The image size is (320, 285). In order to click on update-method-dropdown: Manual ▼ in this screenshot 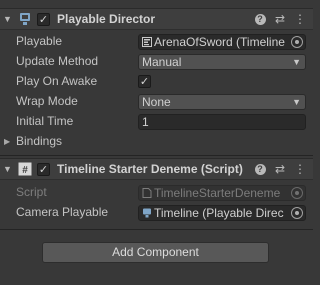, I will do `click(222, 62)`.